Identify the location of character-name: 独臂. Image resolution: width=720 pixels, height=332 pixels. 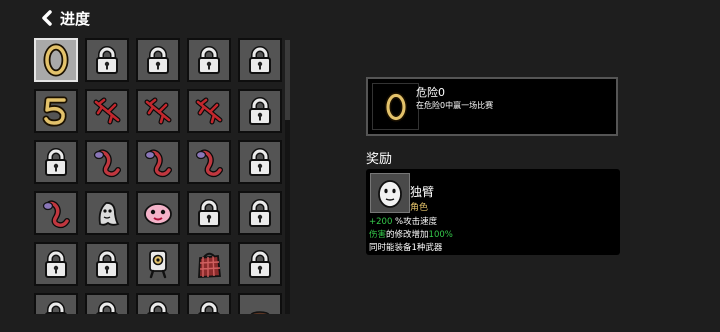
(422, 192).